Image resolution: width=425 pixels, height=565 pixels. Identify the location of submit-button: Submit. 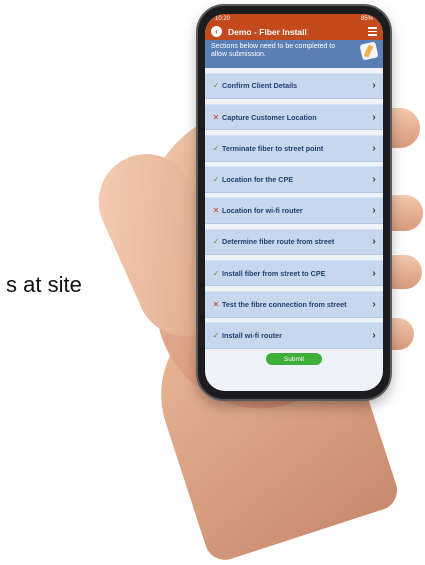
(294, 359).